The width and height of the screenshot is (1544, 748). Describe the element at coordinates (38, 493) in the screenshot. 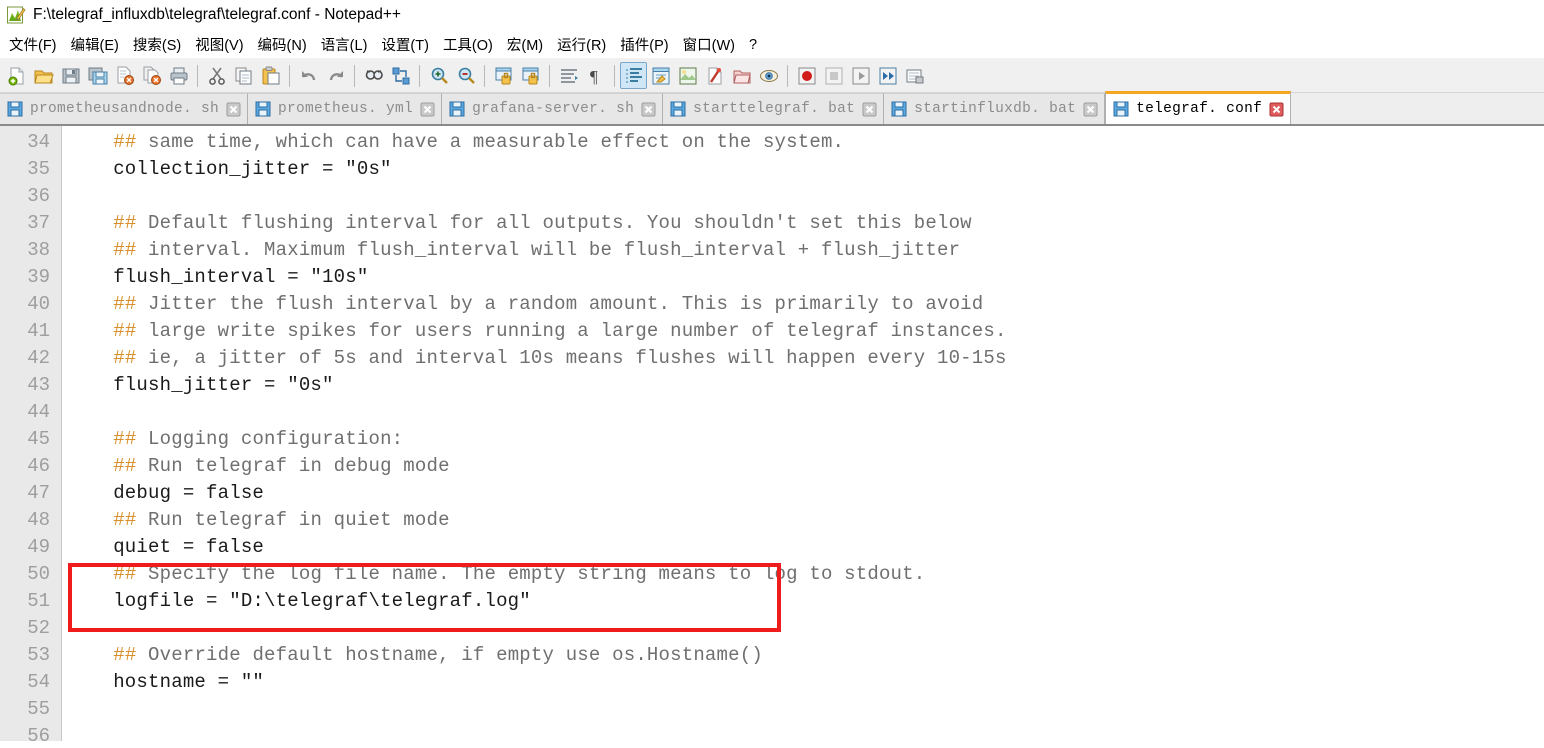

I see `line-number: 47` at that location.